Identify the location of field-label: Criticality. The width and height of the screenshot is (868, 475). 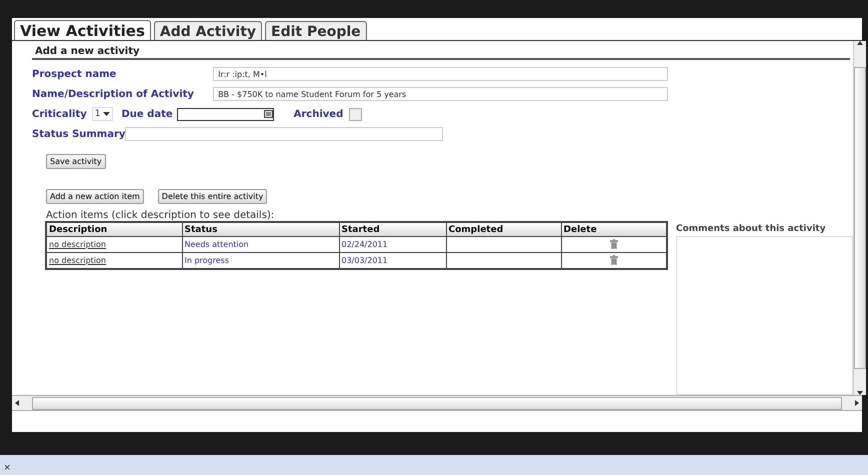
(59, 114).